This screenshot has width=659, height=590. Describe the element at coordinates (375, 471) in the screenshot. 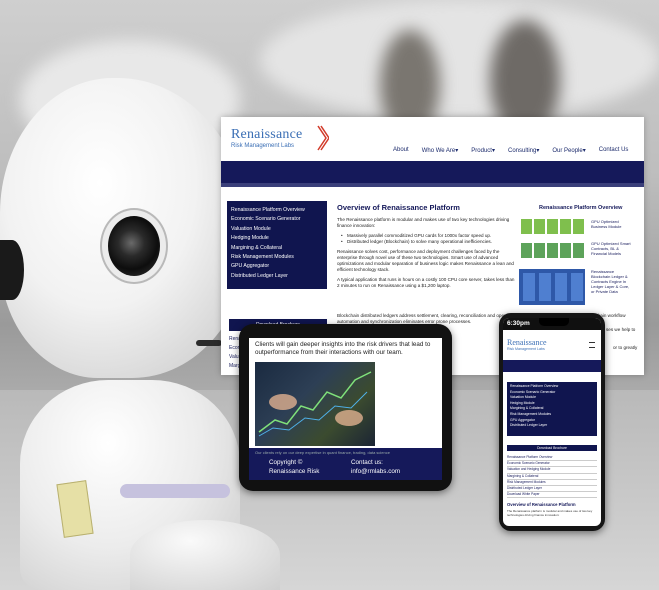

I see `contact-email-link: info@rmlabs.com` at that location.